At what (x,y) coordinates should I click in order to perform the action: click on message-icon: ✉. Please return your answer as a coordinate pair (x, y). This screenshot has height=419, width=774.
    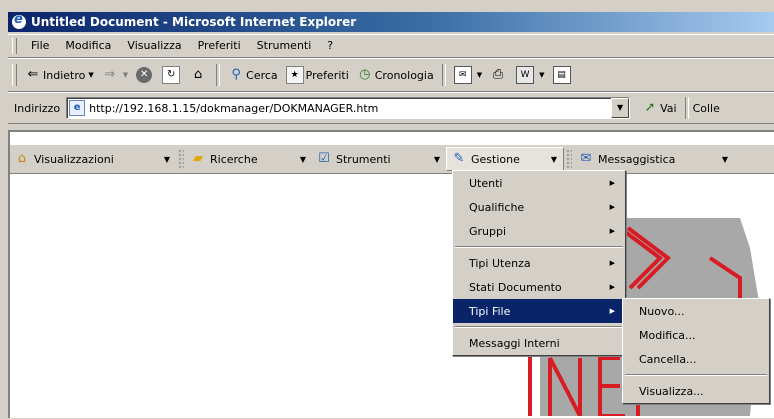
    Looking at the image, I should click on (586, 158).